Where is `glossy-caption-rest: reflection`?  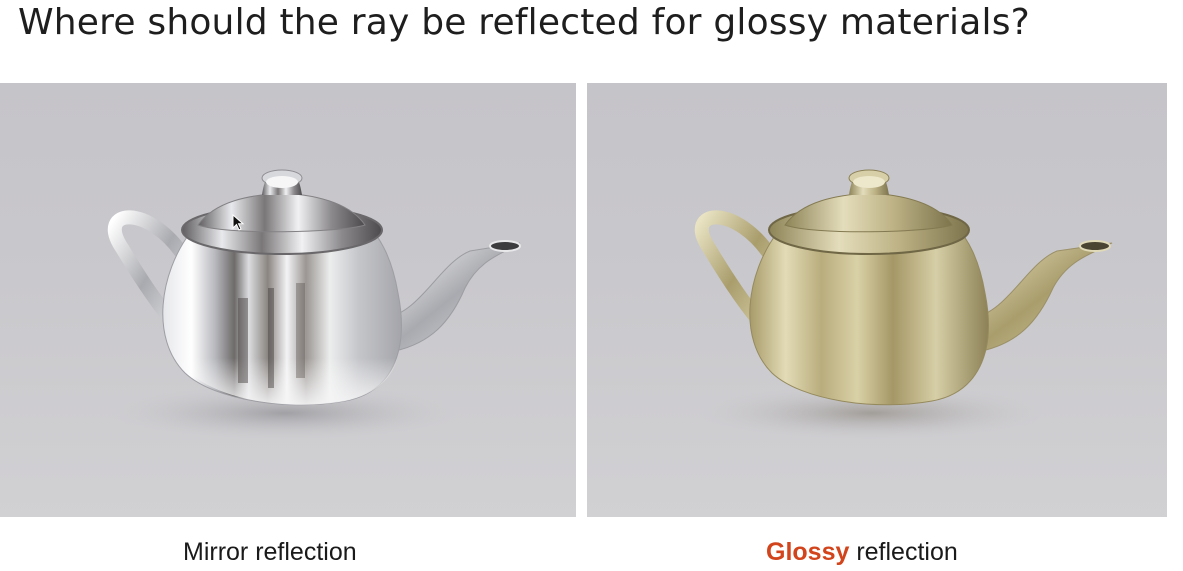 glossy-caption-rest: reflection is located at coordinates (903, 552).